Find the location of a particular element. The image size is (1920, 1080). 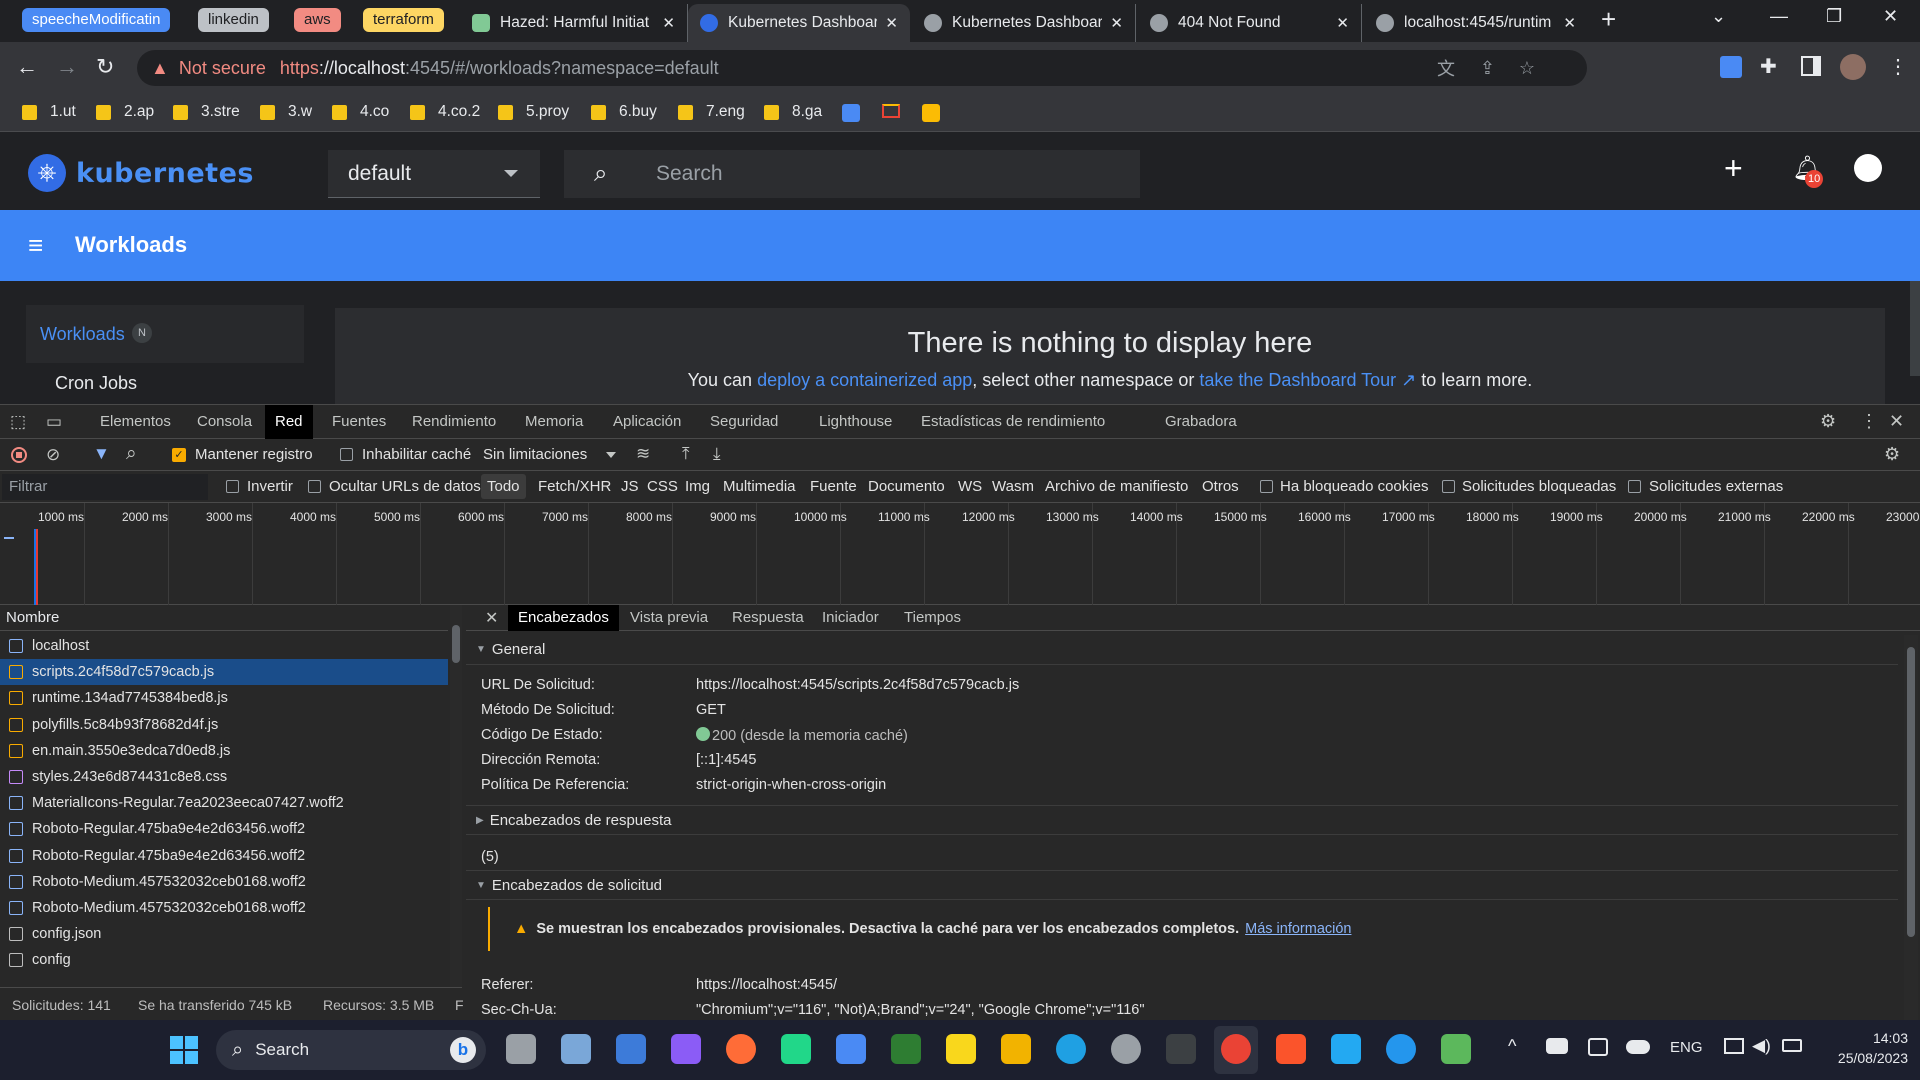

bookmark-folder: 6.buy is located at coordinates (624, 112).